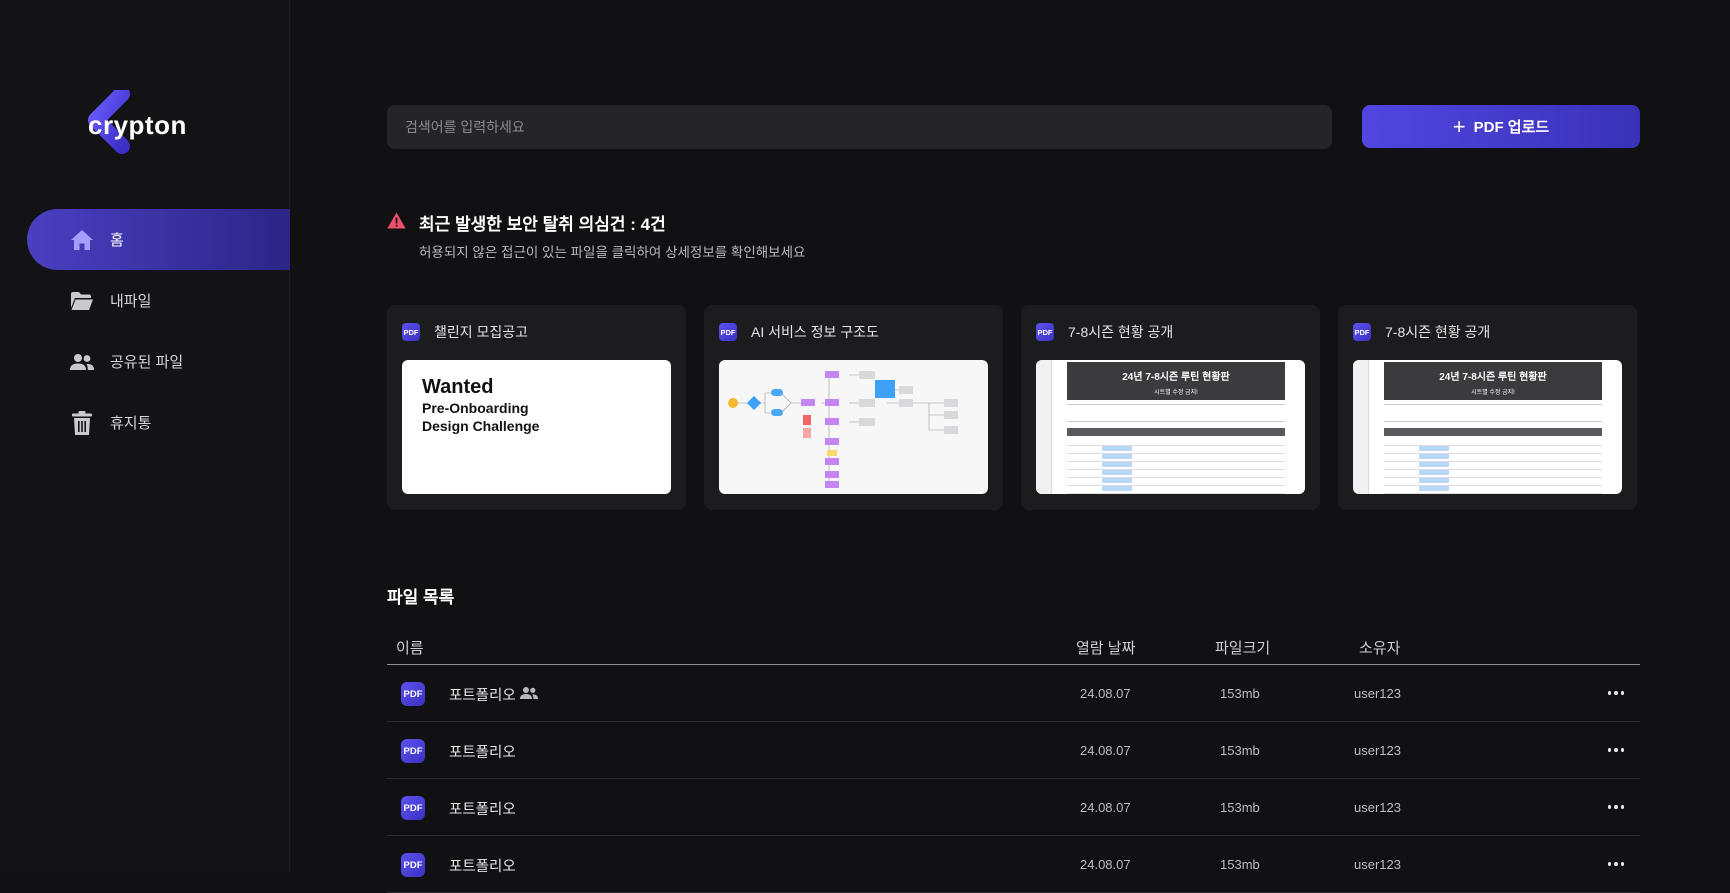  Describe the element at coordinates (475, 408) in the screenshot. I see `thumb-line-2: Pre-Onboarding` at that location.